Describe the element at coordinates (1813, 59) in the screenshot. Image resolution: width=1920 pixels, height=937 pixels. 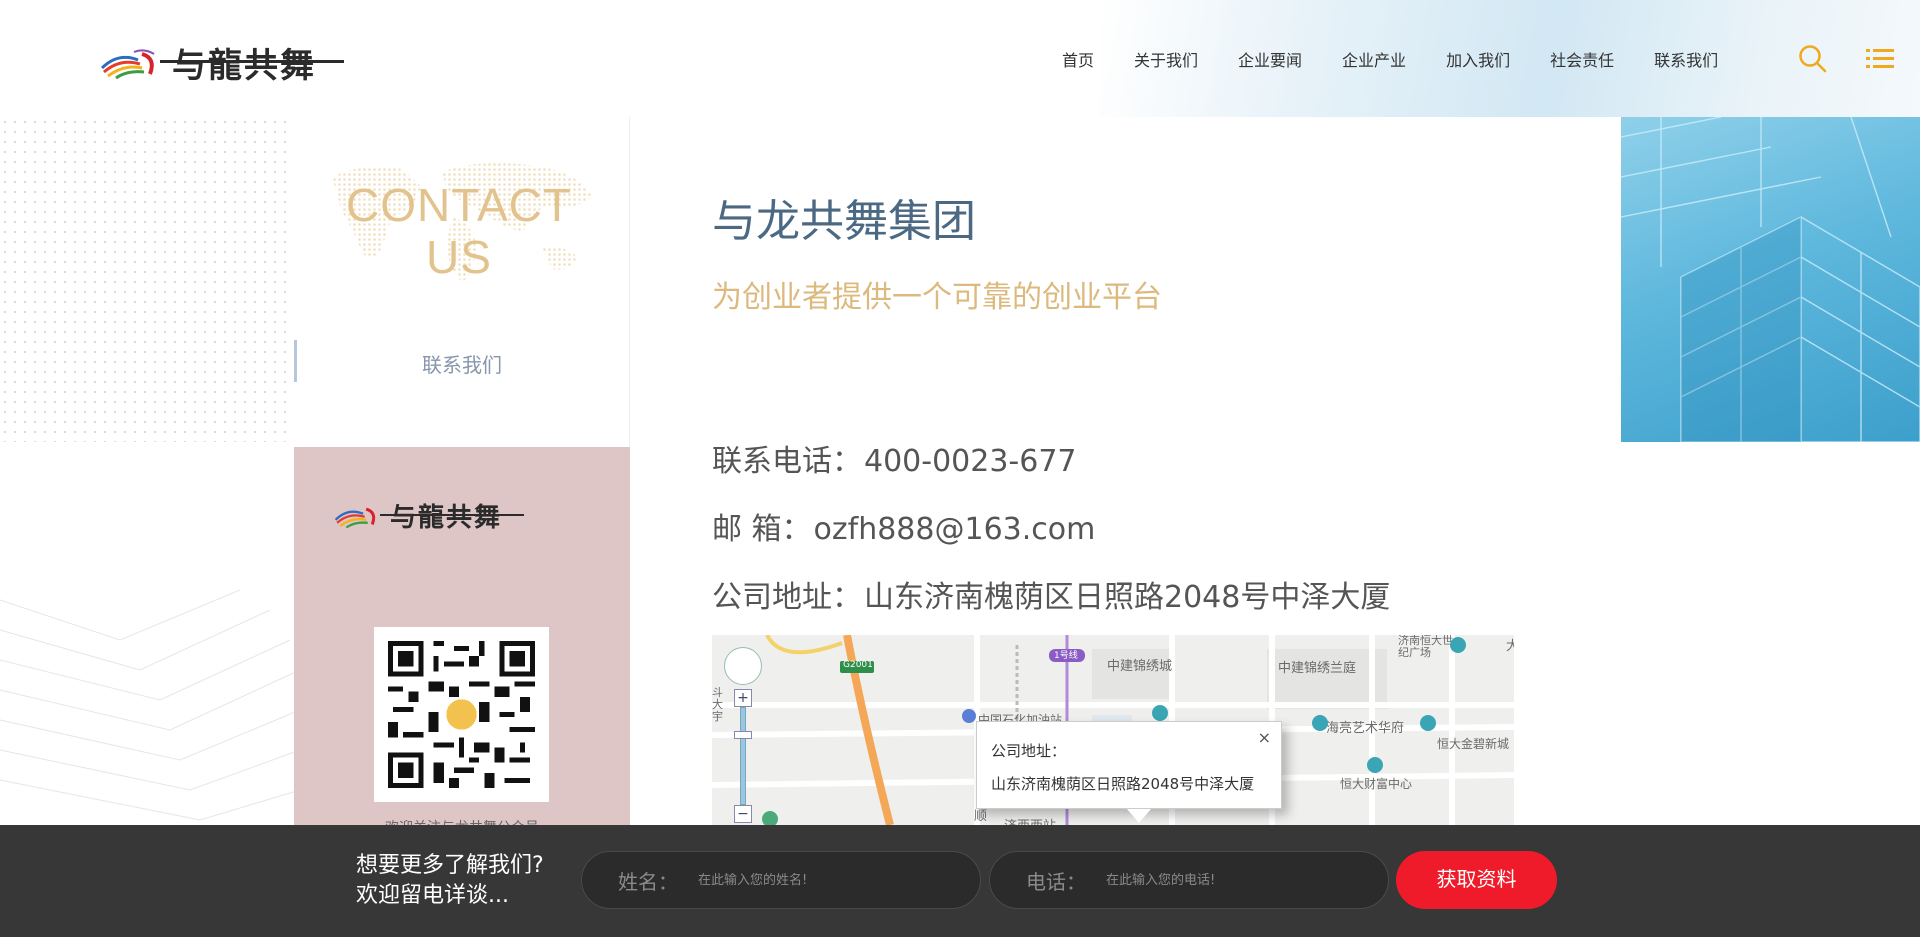
I see `search-icon` at that location.